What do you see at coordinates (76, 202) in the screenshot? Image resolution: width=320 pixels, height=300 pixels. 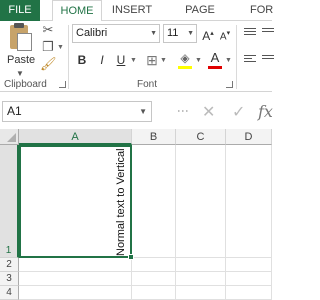 I see `active-cell-selection` at bounding box center [76, 202].